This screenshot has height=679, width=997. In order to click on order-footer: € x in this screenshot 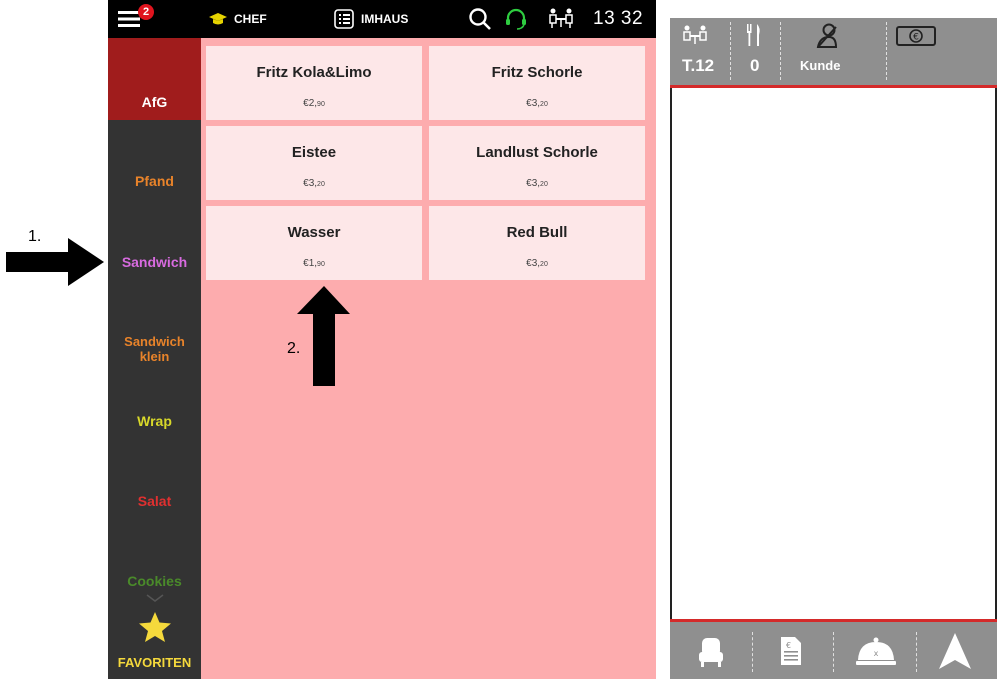, I will do `click(833, 650)`.